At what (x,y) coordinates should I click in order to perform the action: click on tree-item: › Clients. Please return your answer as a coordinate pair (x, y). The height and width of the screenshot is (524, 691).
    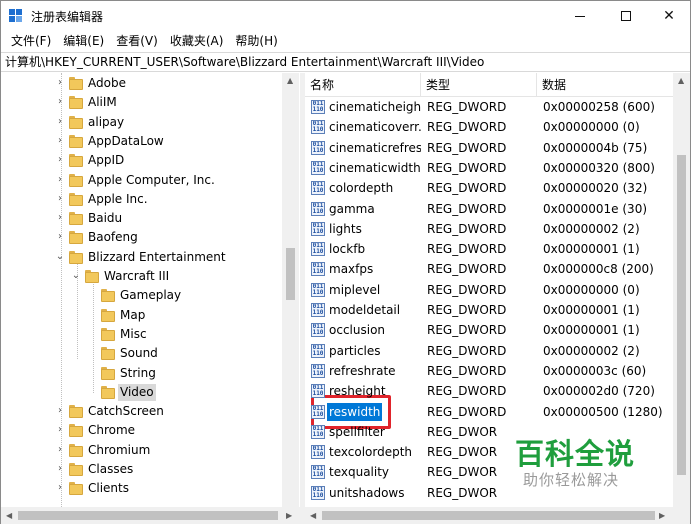
    Looking at the image, I should click on (143, 488).